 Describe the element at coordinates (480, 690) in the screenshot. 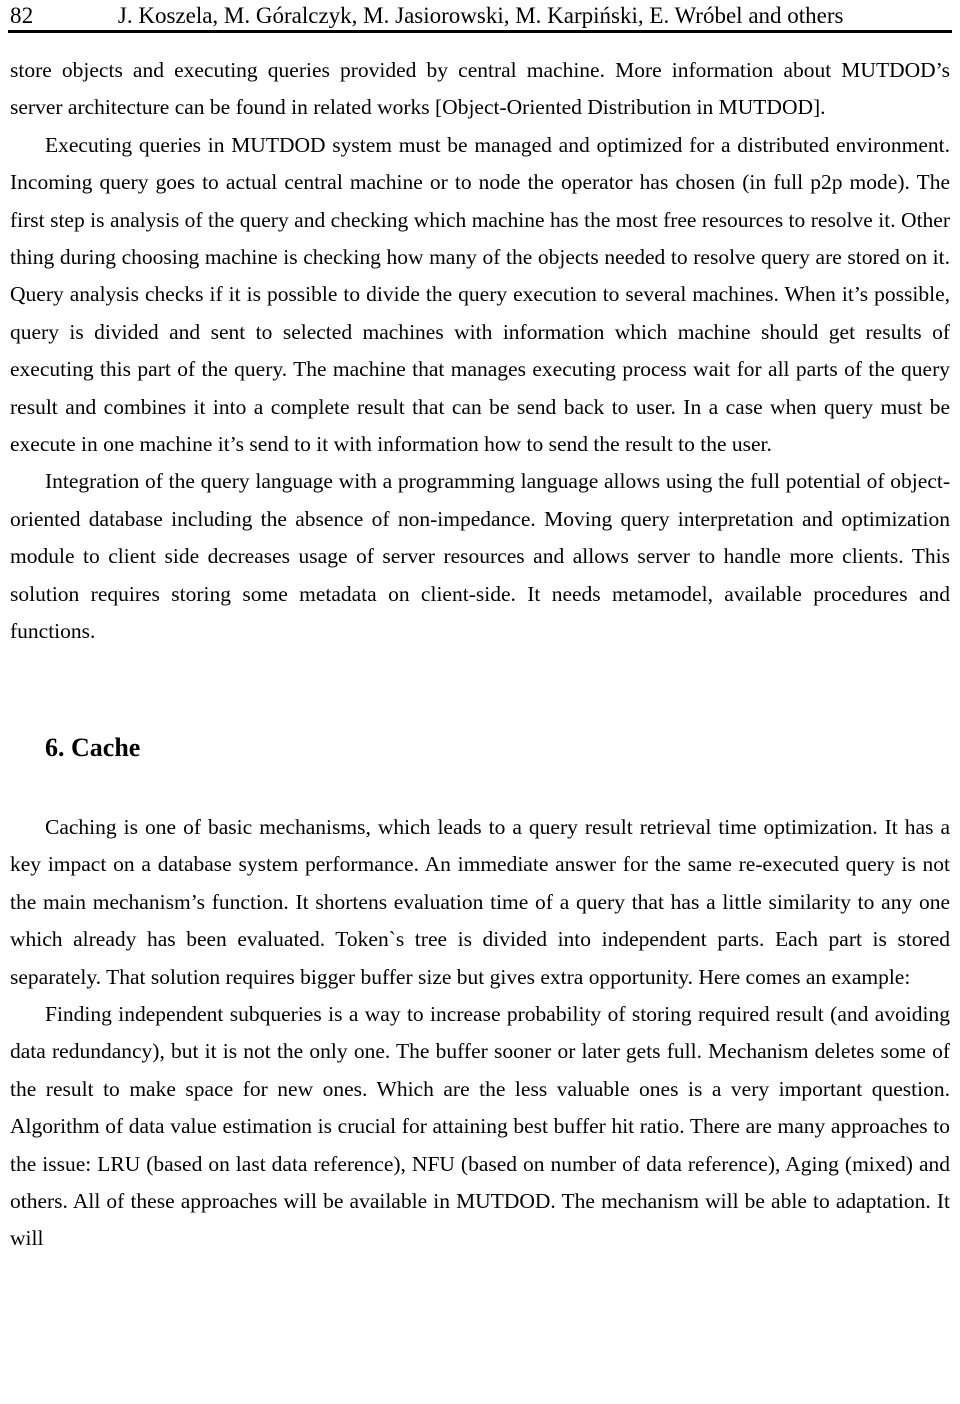

I see `heading-spacer-above` at that location.